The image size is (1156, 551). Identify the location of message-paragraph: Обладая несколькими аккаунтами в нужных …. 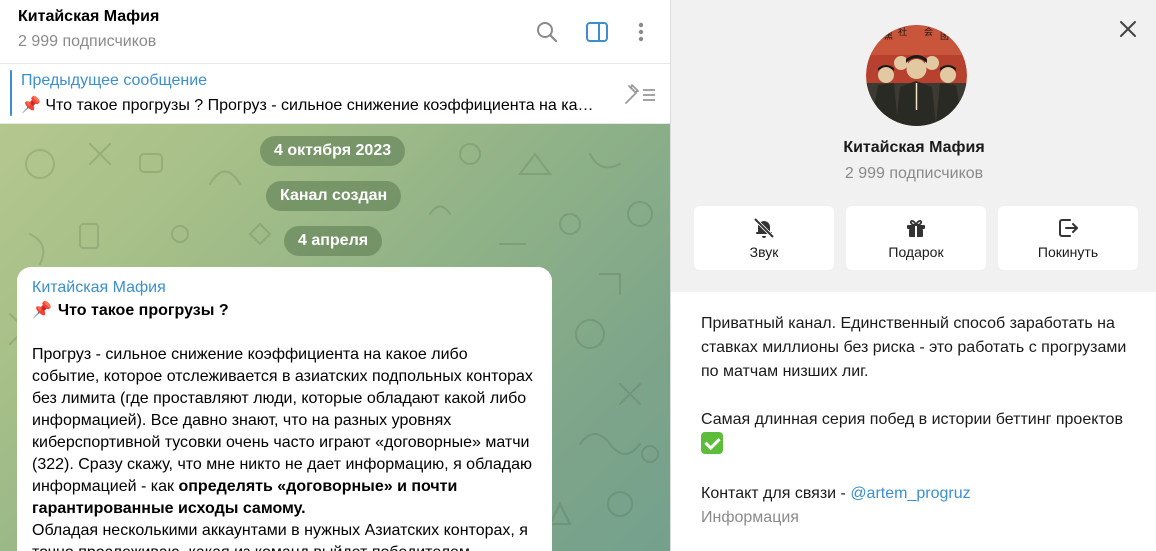
(280, 536).